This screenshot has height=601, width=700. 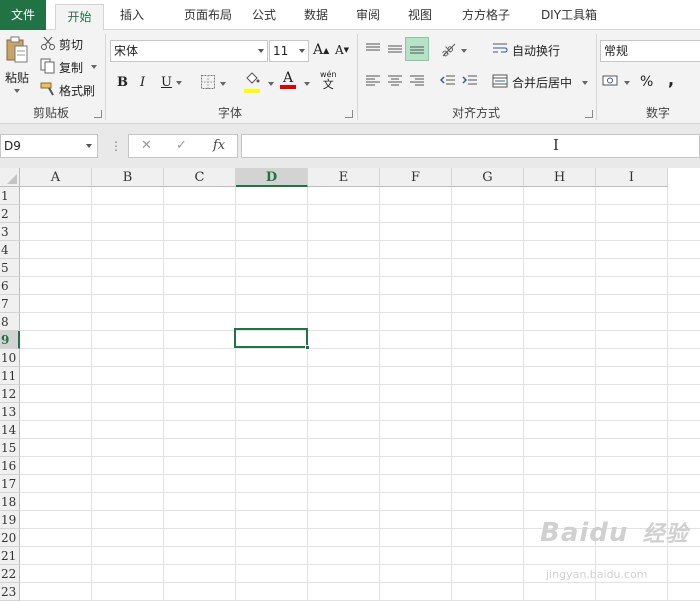 What do you see at coordinates (17, 66) in the screenshot?
I see `paste-button: 粘贴` at bounding box center [17, 66].